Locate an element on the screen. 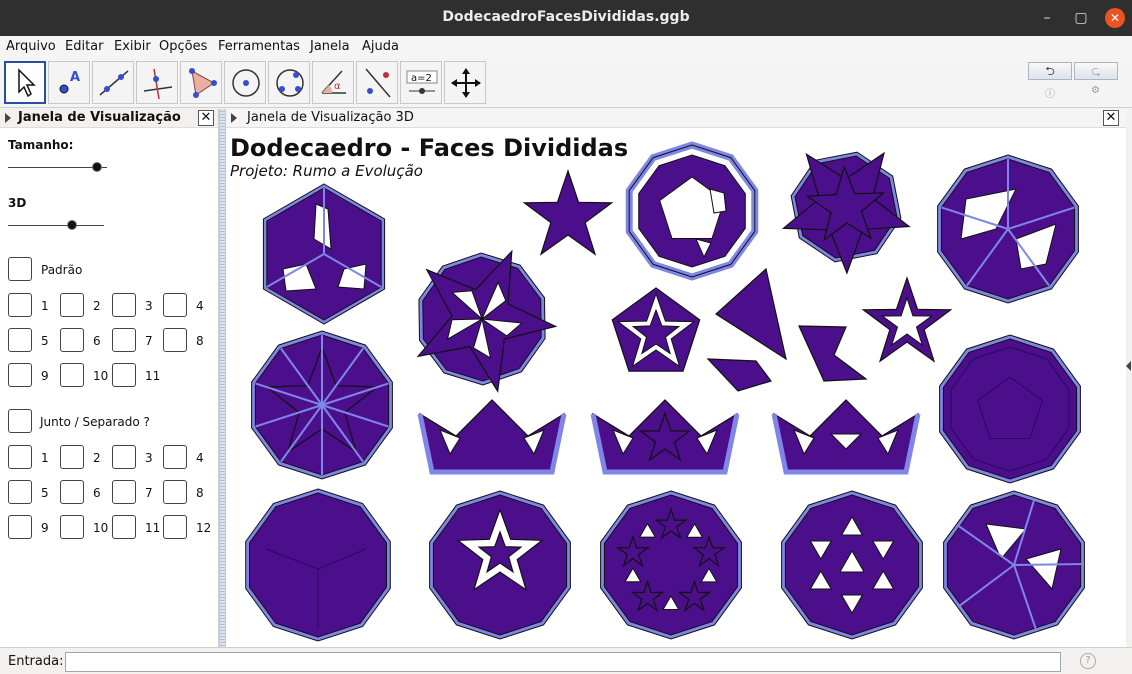 Image resolution: width=1132 pixels, height=674 pixels. maximize-icon: ▢ is located at coordinates (1081, 18).